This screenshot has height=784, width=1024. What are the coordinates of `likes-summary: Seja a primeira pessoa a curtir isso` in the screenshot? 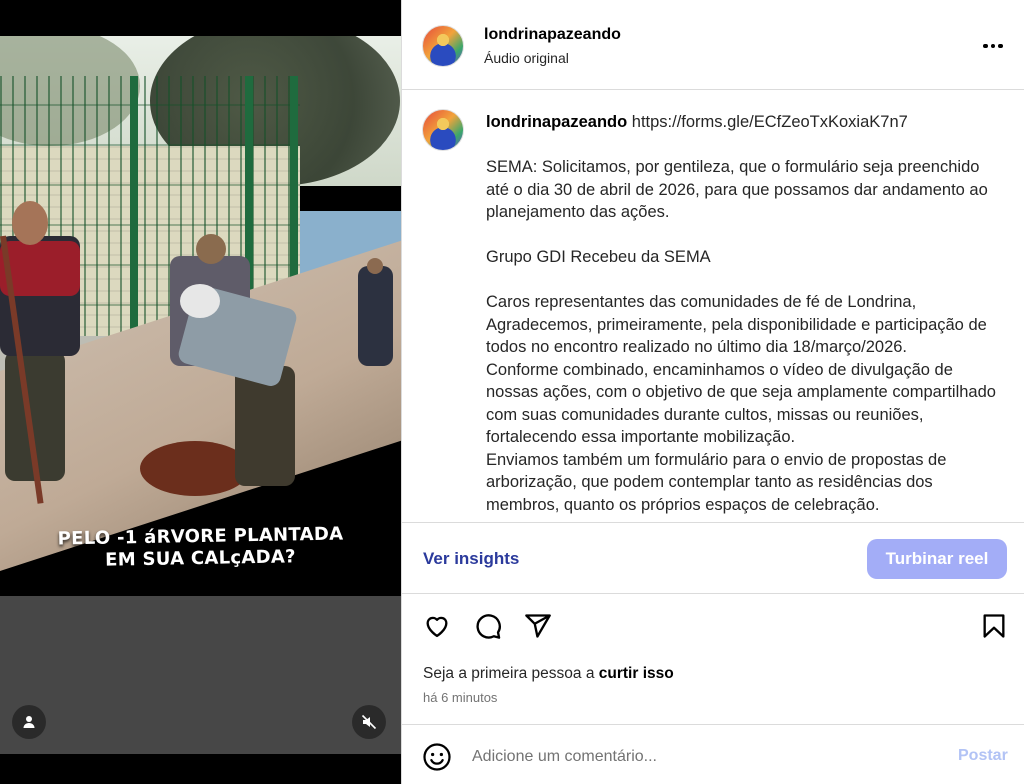 It's located at (548, 674).